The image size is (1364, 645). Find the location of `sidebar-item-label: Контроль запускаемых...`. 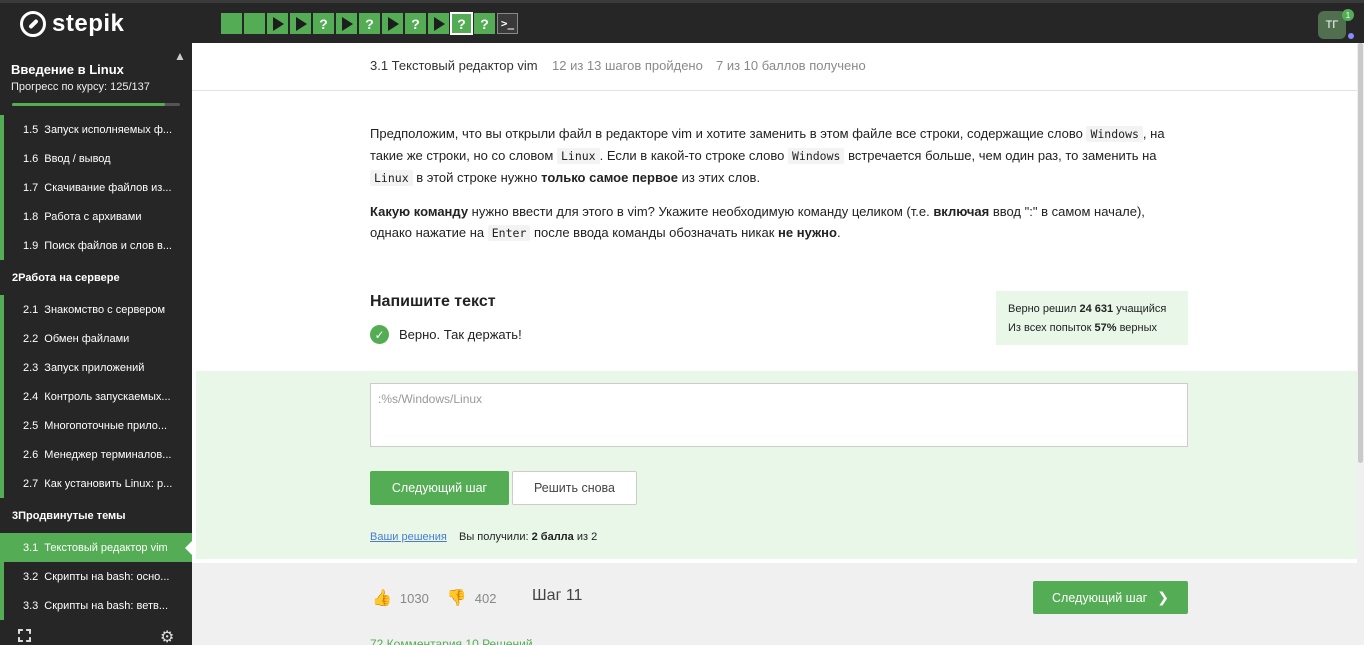

sidebar-item-label: Контроль запускаемых... is located at coordinates (107, 396).